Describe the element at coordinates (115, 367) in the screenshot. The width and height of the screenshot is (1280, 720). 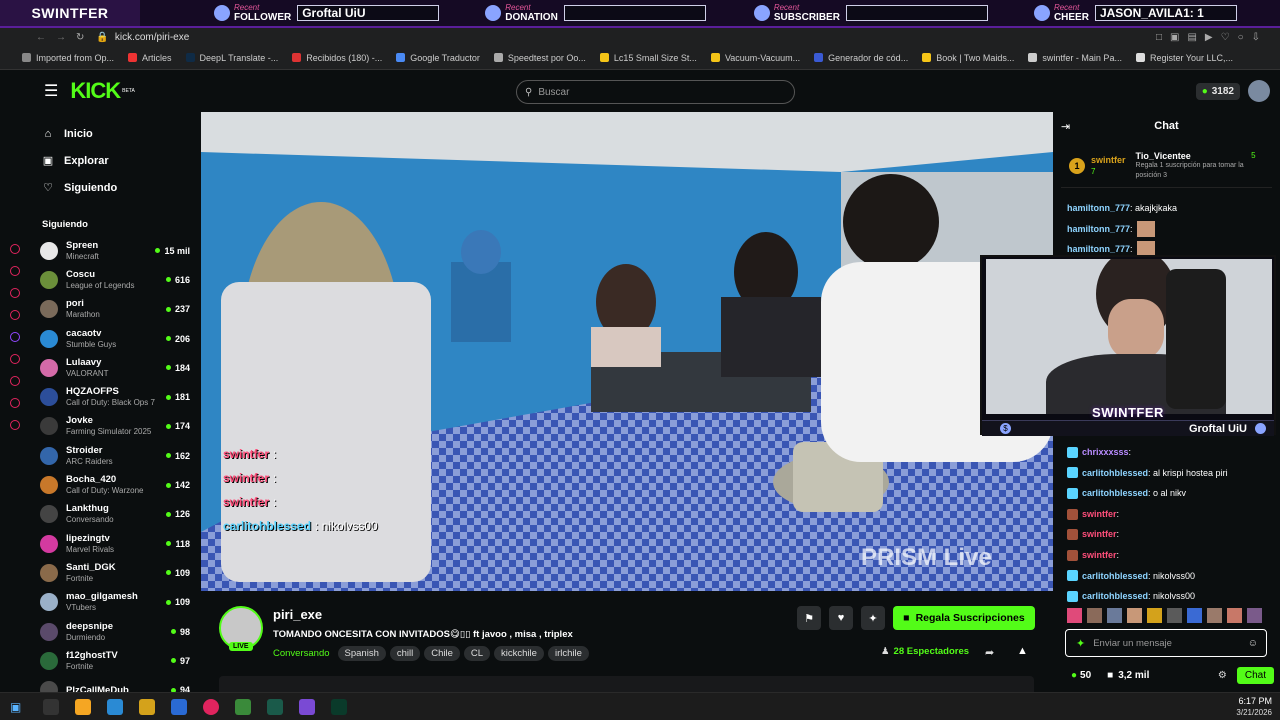
I see `following-item: Lulaavy VALORANT 184` at that location.